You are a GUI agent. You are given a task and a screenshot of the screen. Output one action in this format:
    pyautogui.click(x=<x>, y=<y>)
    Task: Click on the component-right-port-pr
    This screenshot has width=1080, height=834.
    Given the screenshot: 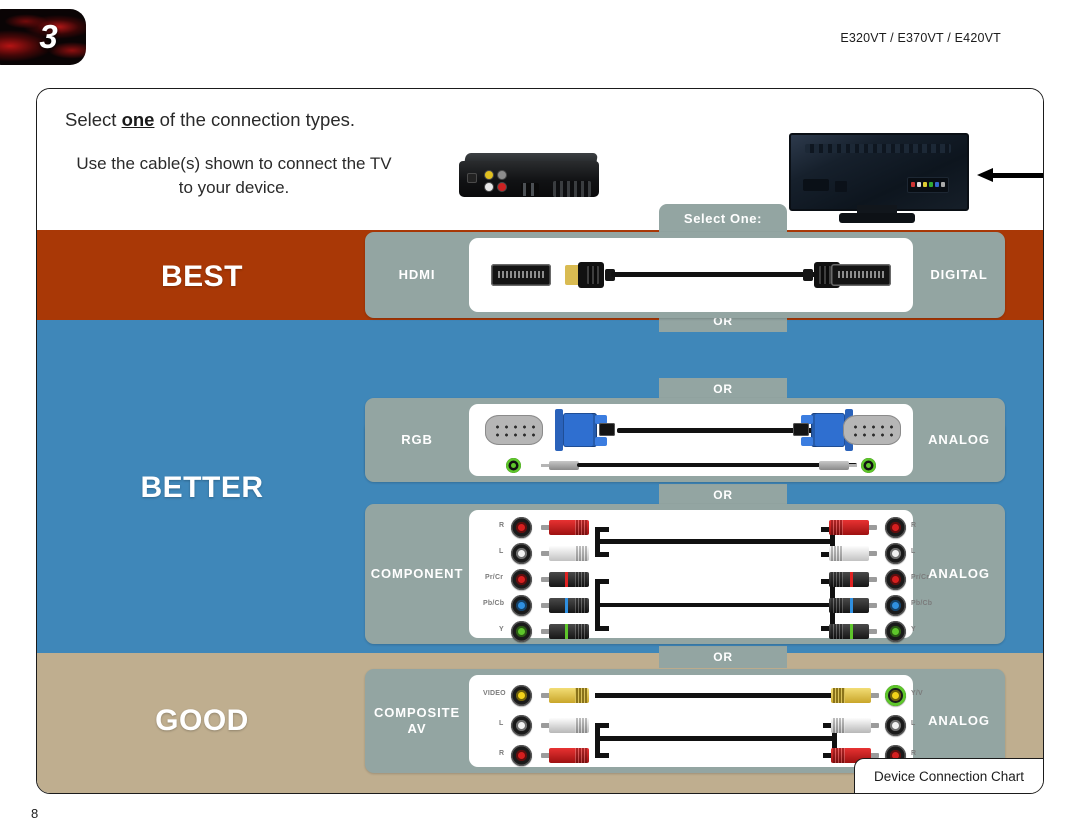 What is the action you would take?
    pyautogui.click(x=895, y=579)
    